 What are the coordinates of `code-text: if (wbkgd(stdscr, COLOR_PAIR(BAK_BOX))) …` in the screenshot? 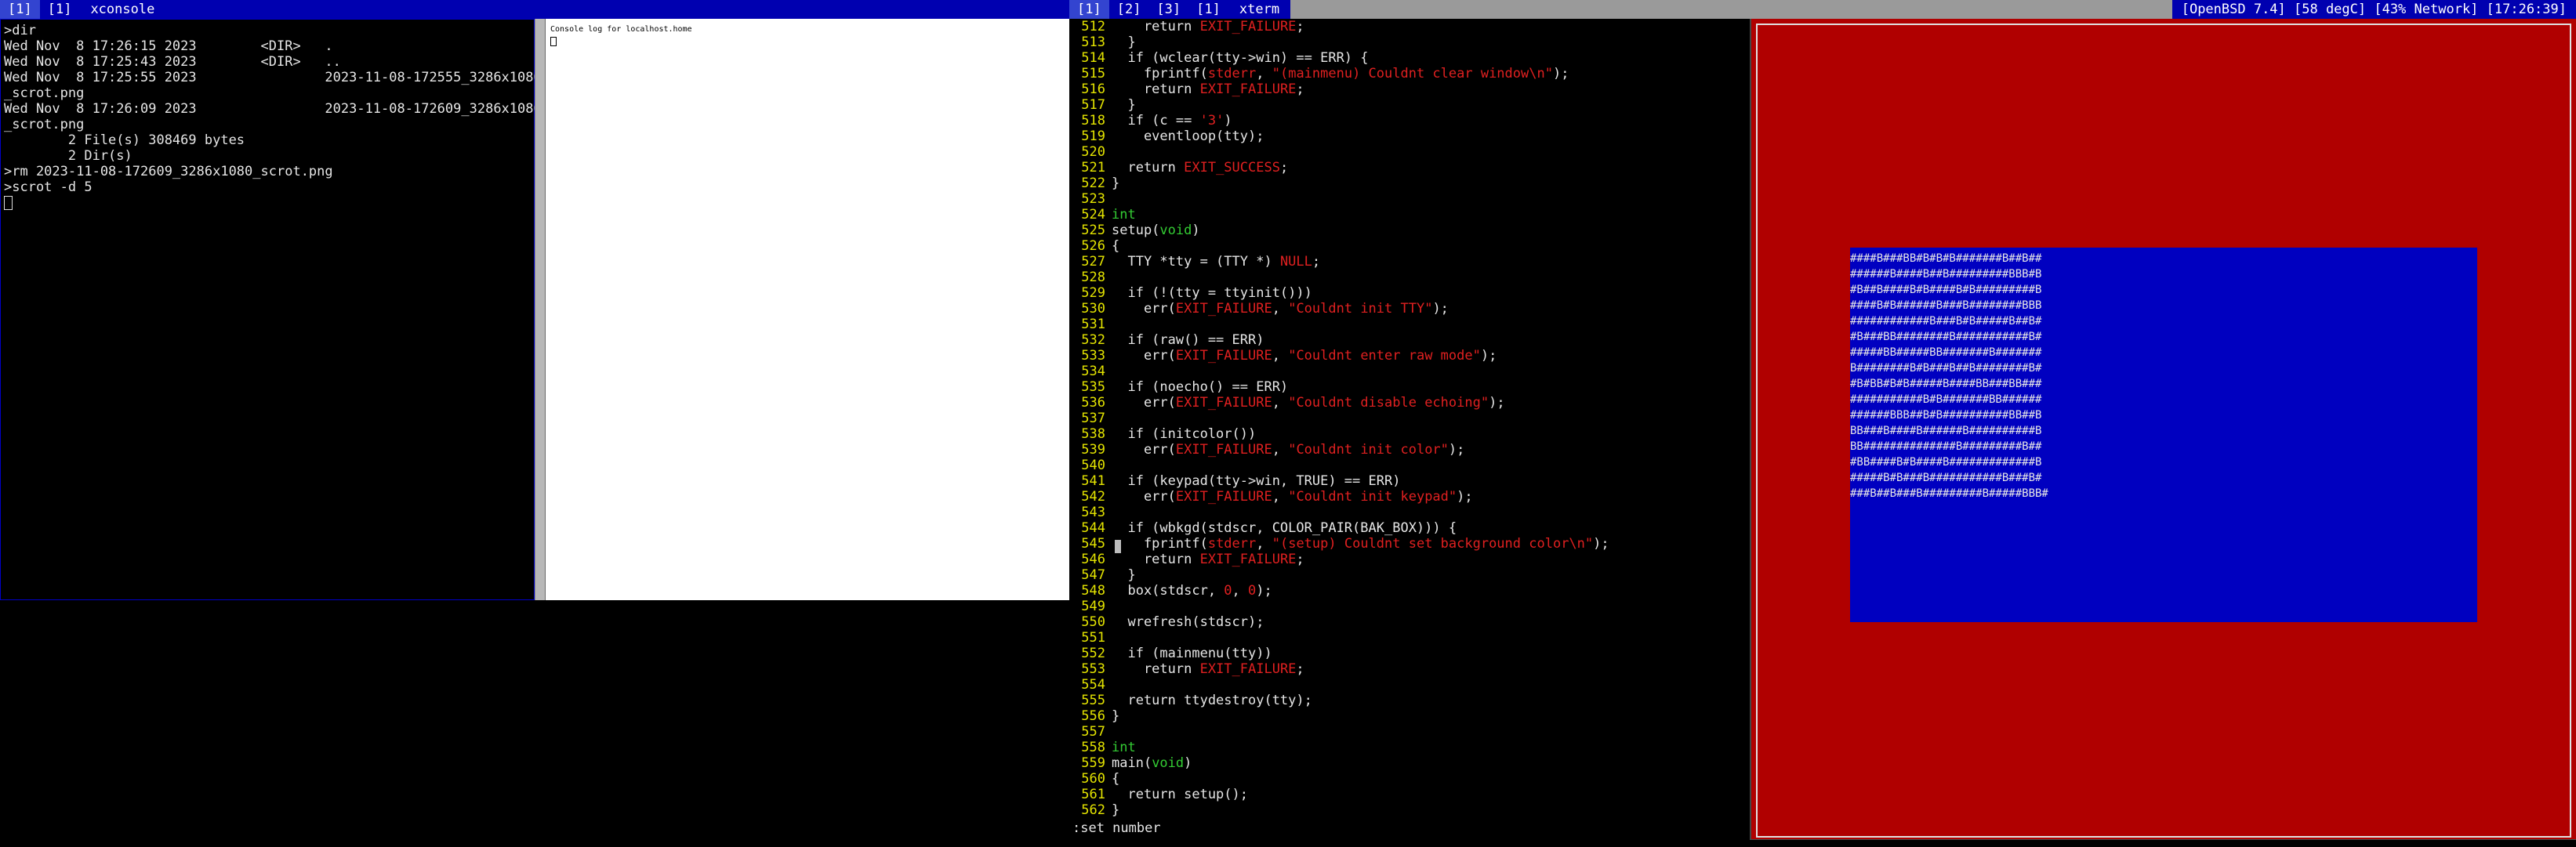 It's located at (1284, 528).